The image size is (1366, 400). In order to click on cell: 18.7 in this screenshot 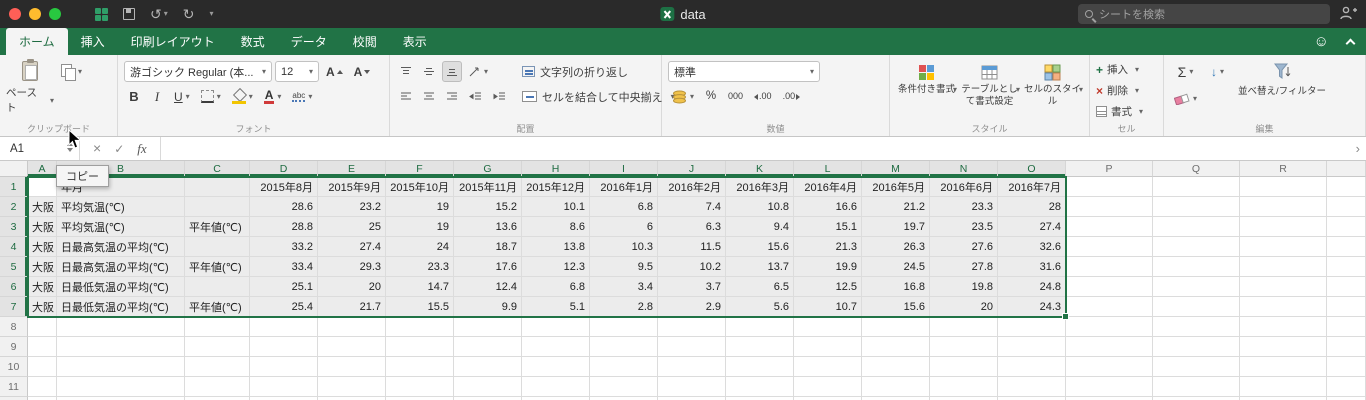, I will do `click(488, 247)`.